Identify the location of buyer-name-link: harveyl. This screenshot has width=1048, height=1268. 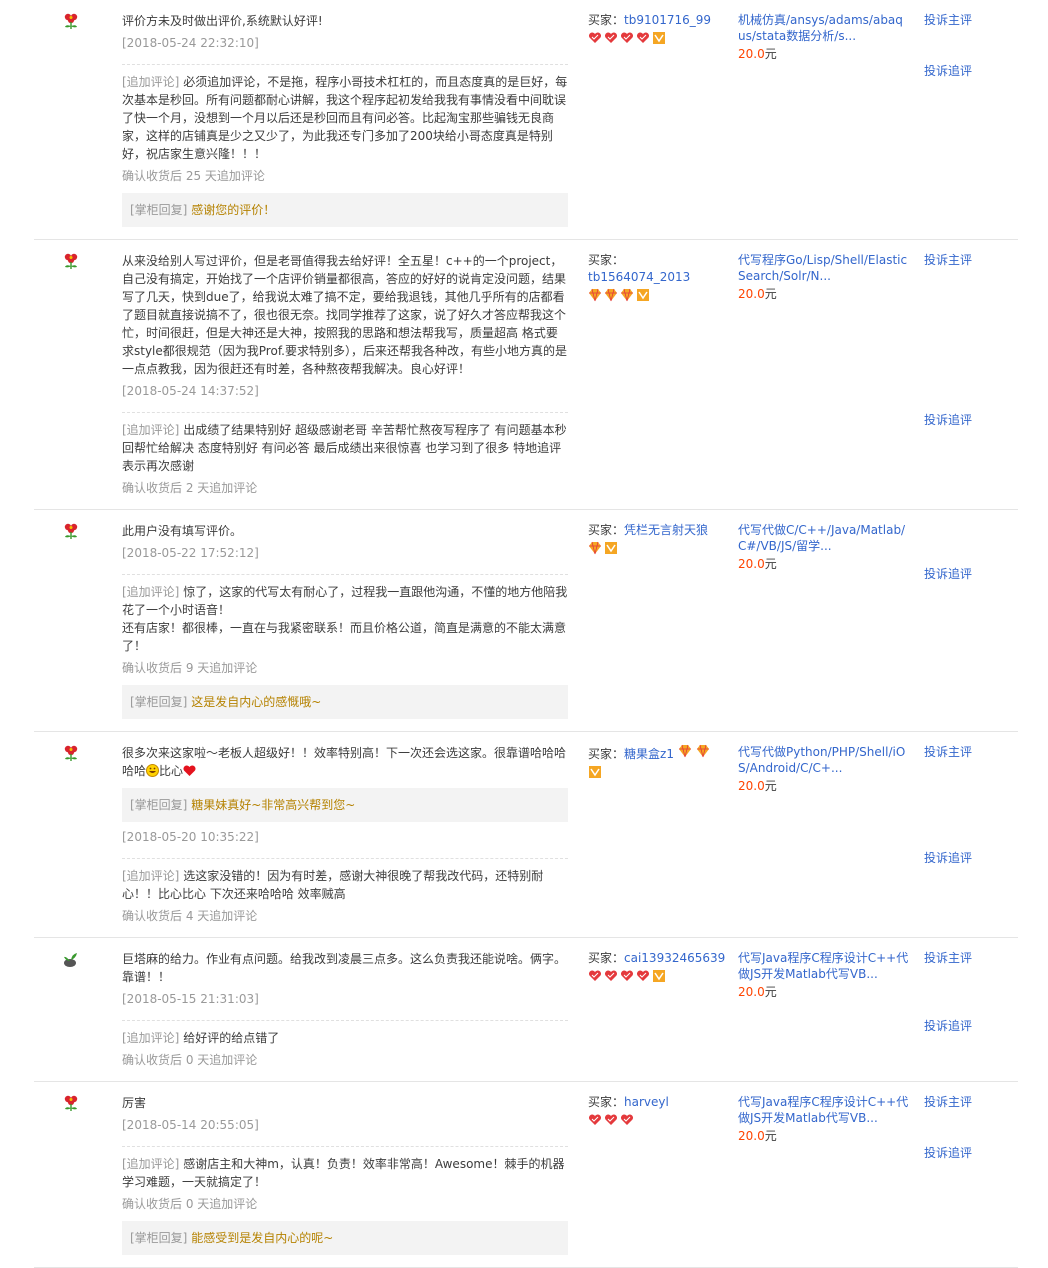
(646, 1102).